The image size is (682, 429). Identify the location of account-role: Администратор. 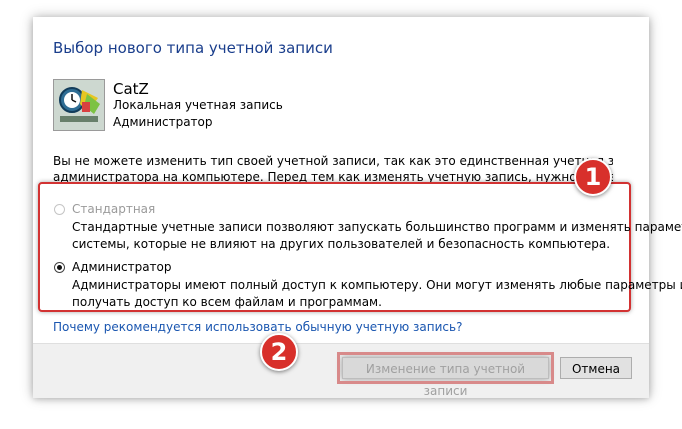
(163, 122).